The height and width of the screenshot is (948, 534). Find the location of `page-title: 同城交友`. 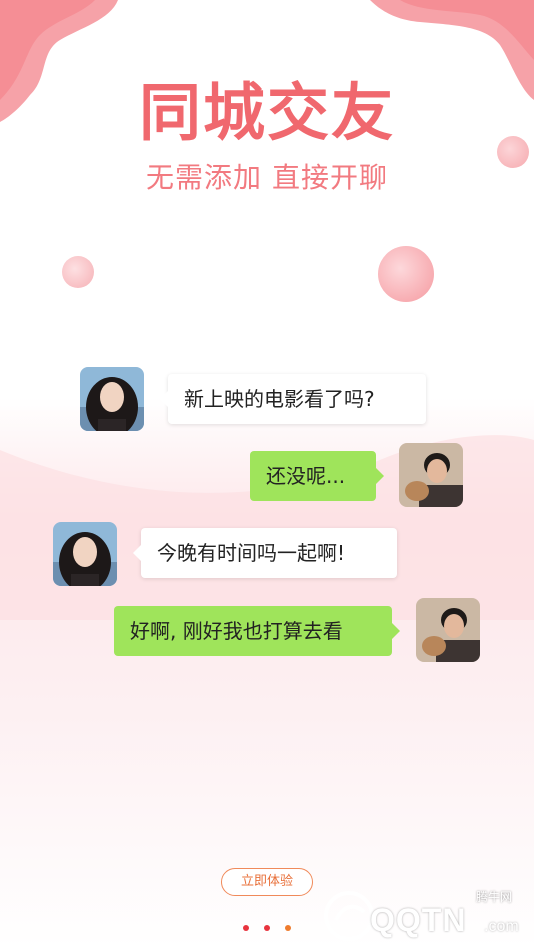

page-title: 同城交友 is located at coordinates (266, 112).